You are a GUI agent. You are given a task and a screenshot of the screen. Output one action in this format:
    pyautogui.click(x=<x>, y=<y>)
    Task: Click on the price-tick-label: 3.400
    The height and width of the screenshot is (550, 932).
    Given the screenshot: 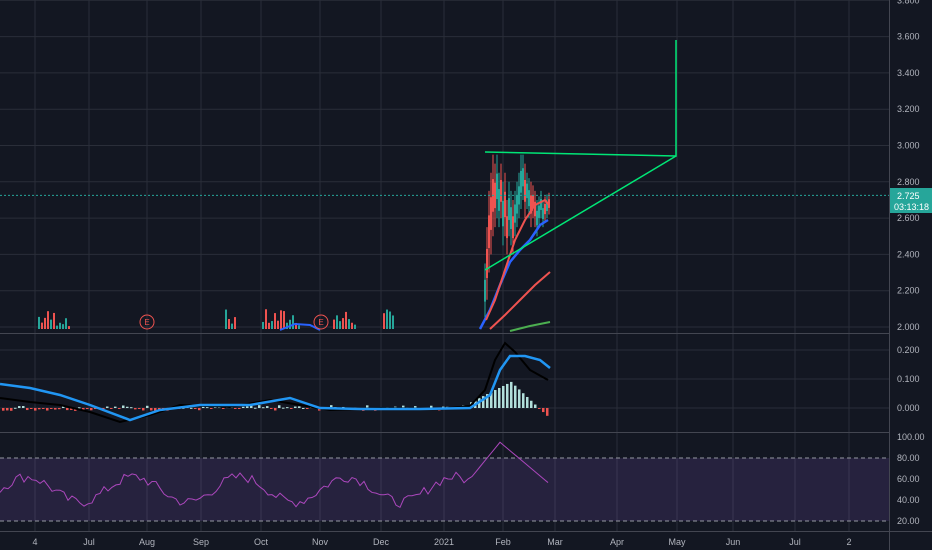 What is the action you would take?
    pyautogui.click(x=908, y=73)
    